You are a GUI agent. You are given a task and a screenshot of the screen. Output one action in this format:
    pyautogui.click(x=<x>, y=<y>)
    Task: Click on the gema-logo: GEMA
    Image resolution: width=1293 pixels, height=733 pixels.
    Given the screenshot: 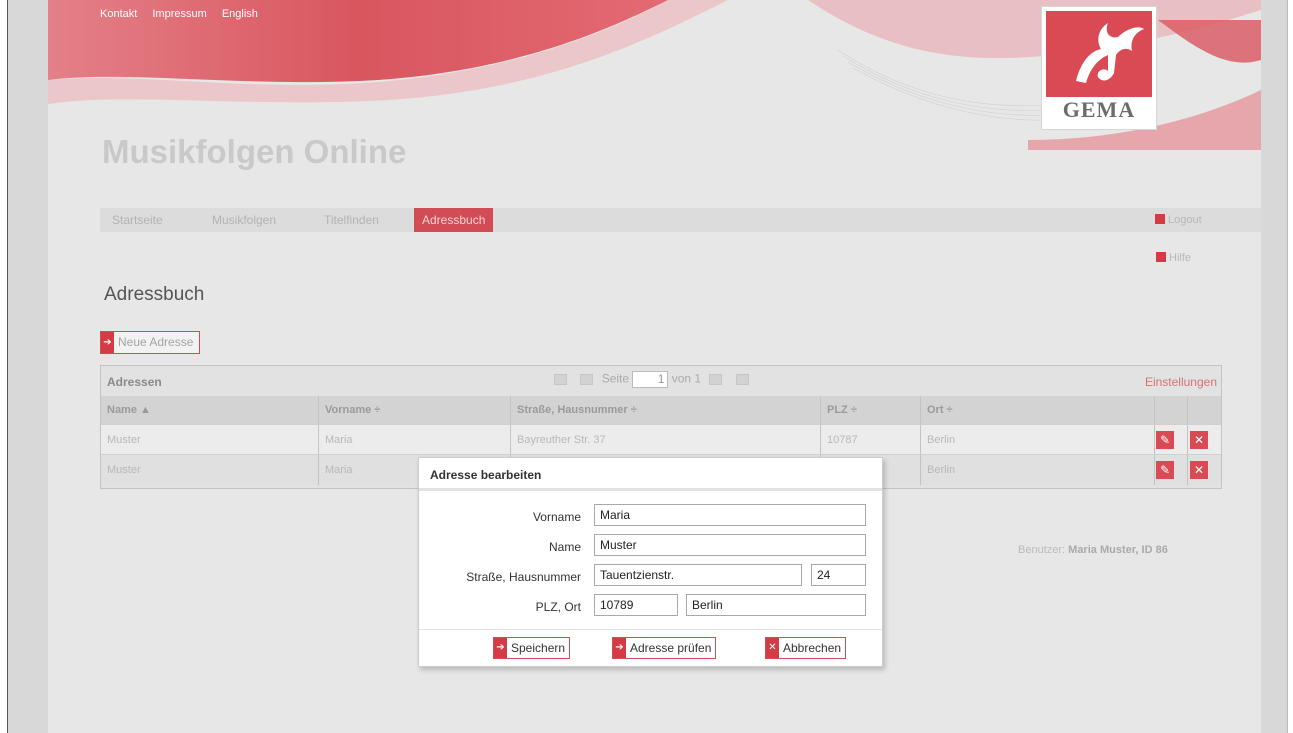 What is the action you would take?
    pyautogui.click(x=1099, y=68)
    